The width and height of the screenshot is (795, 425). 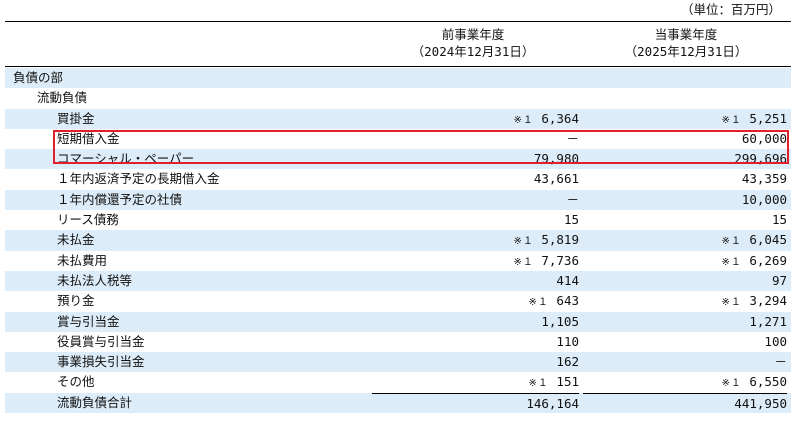 I want to click on row-label: 賞与引当金, so click(x=88, y=321).